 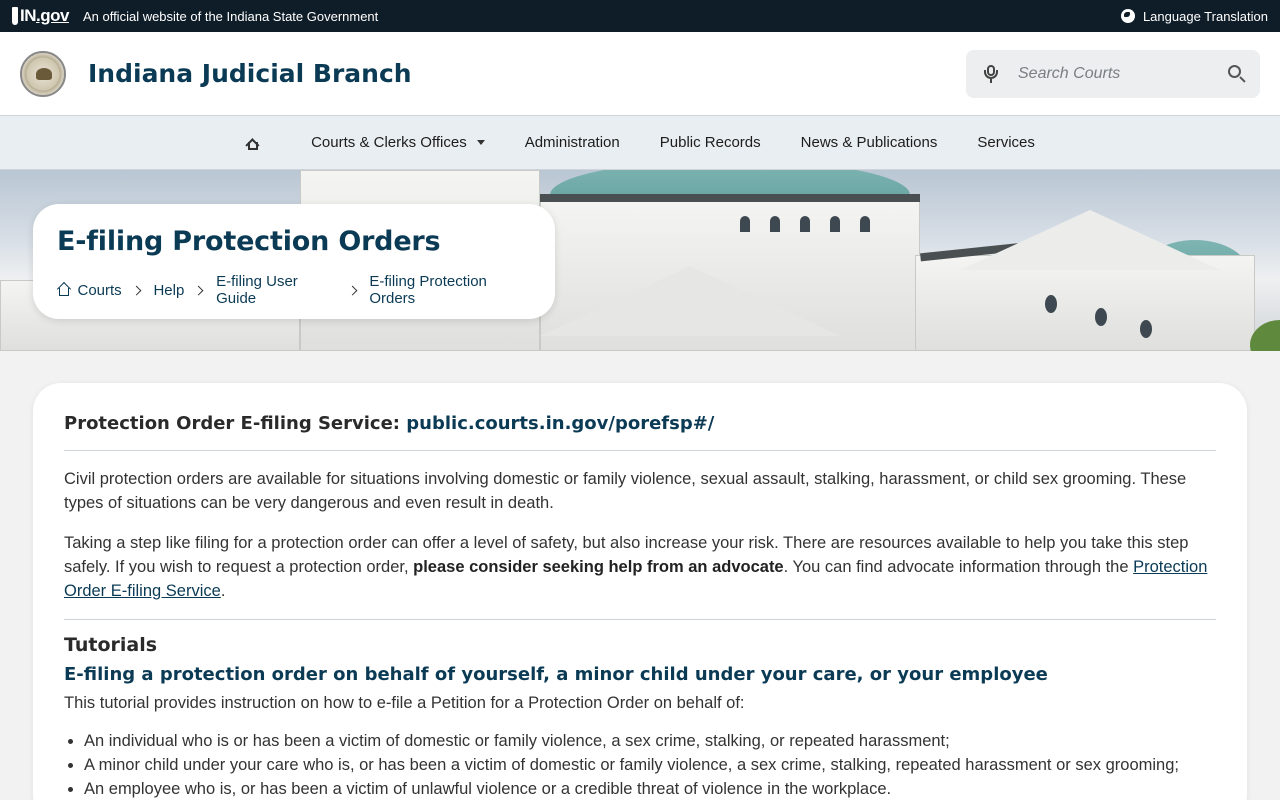 I want to click on nav-item-news-publications: News & Publications, so click(x=869, y=142).